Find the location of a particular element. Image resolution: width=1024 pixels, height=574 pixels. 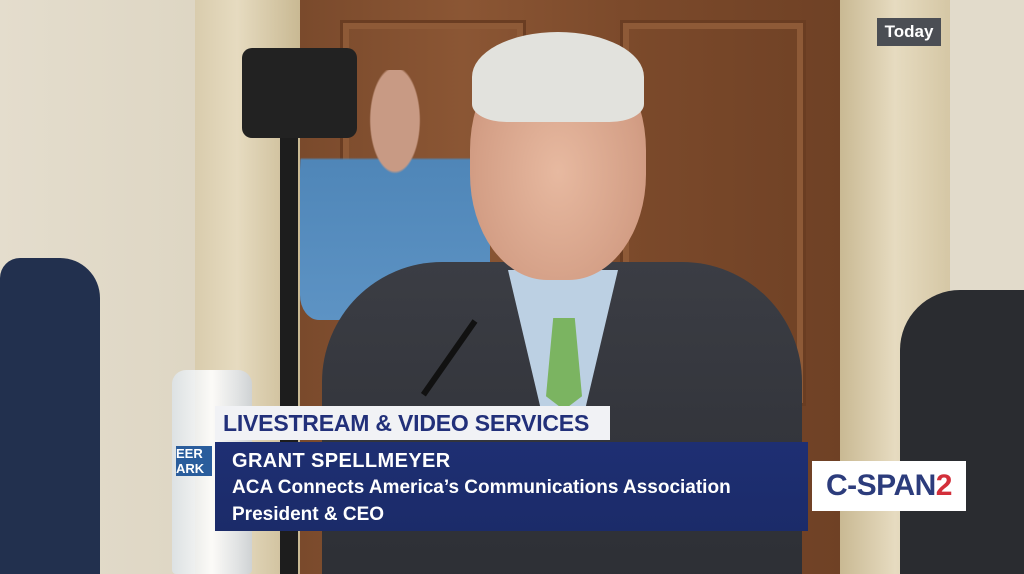

speaker-hair is located at coordinates (558, 77).